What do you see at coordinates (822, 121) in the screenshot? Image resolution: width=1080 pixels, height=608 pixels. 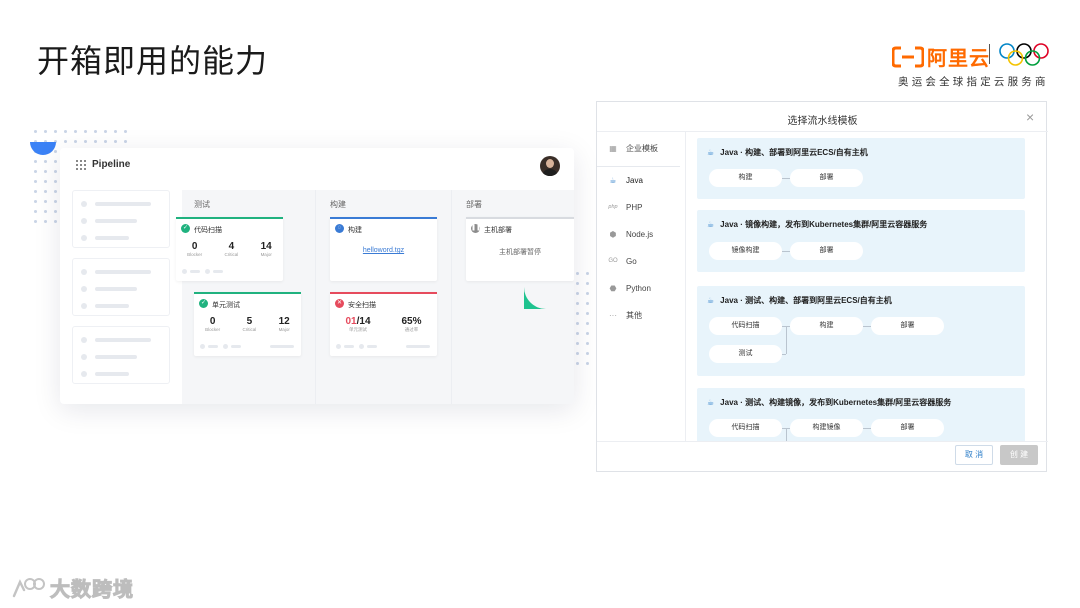 I see `dialog-title: 选择流水线模板` at bounding box center [822, 121].